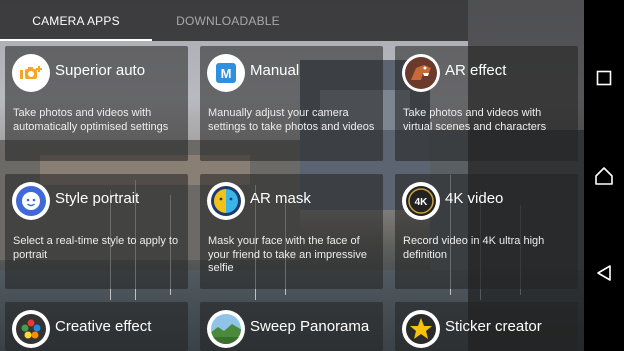 This screenshot has height=351, width=624. What do you see at coordinates (100, 70) in the screenshot?
I see `app-title: Superior auto` at bounding box center [100, 70].